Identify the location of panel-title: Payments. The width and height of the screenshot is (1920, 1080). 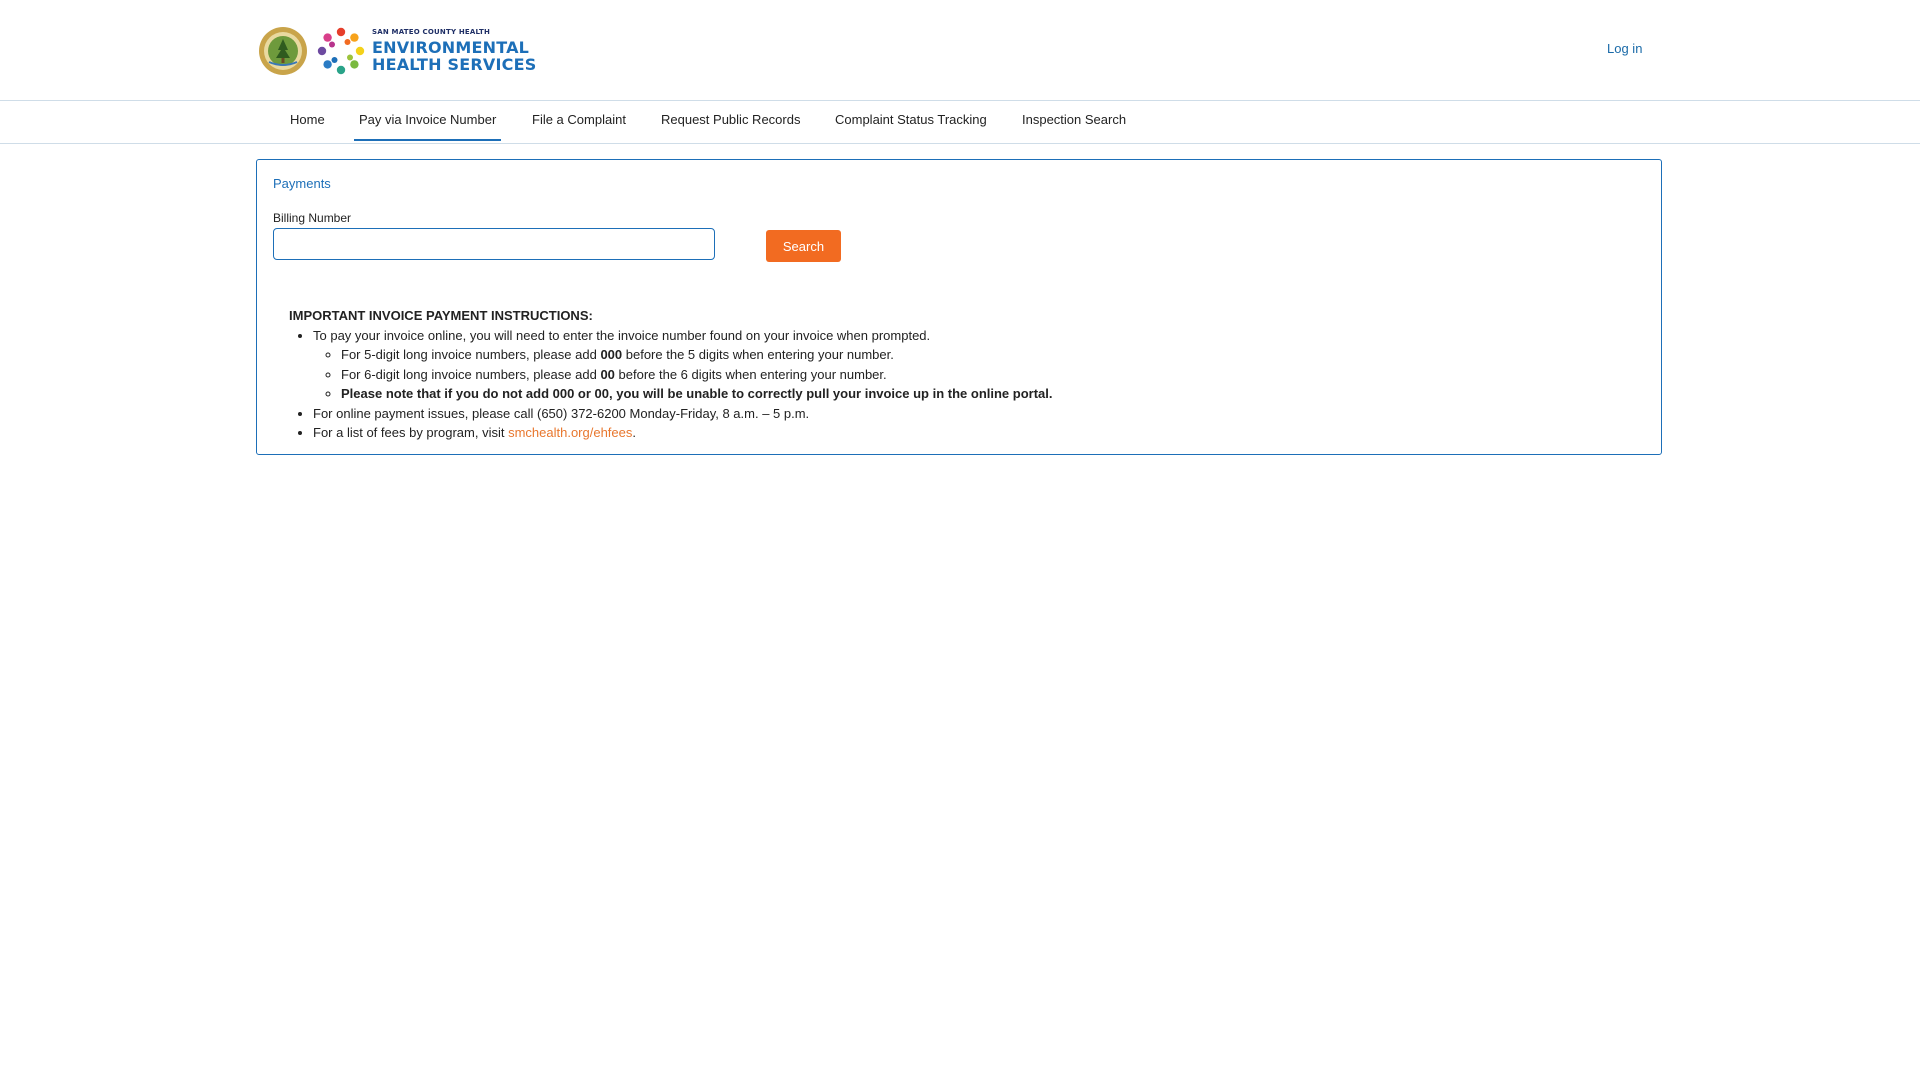
(302, 183).